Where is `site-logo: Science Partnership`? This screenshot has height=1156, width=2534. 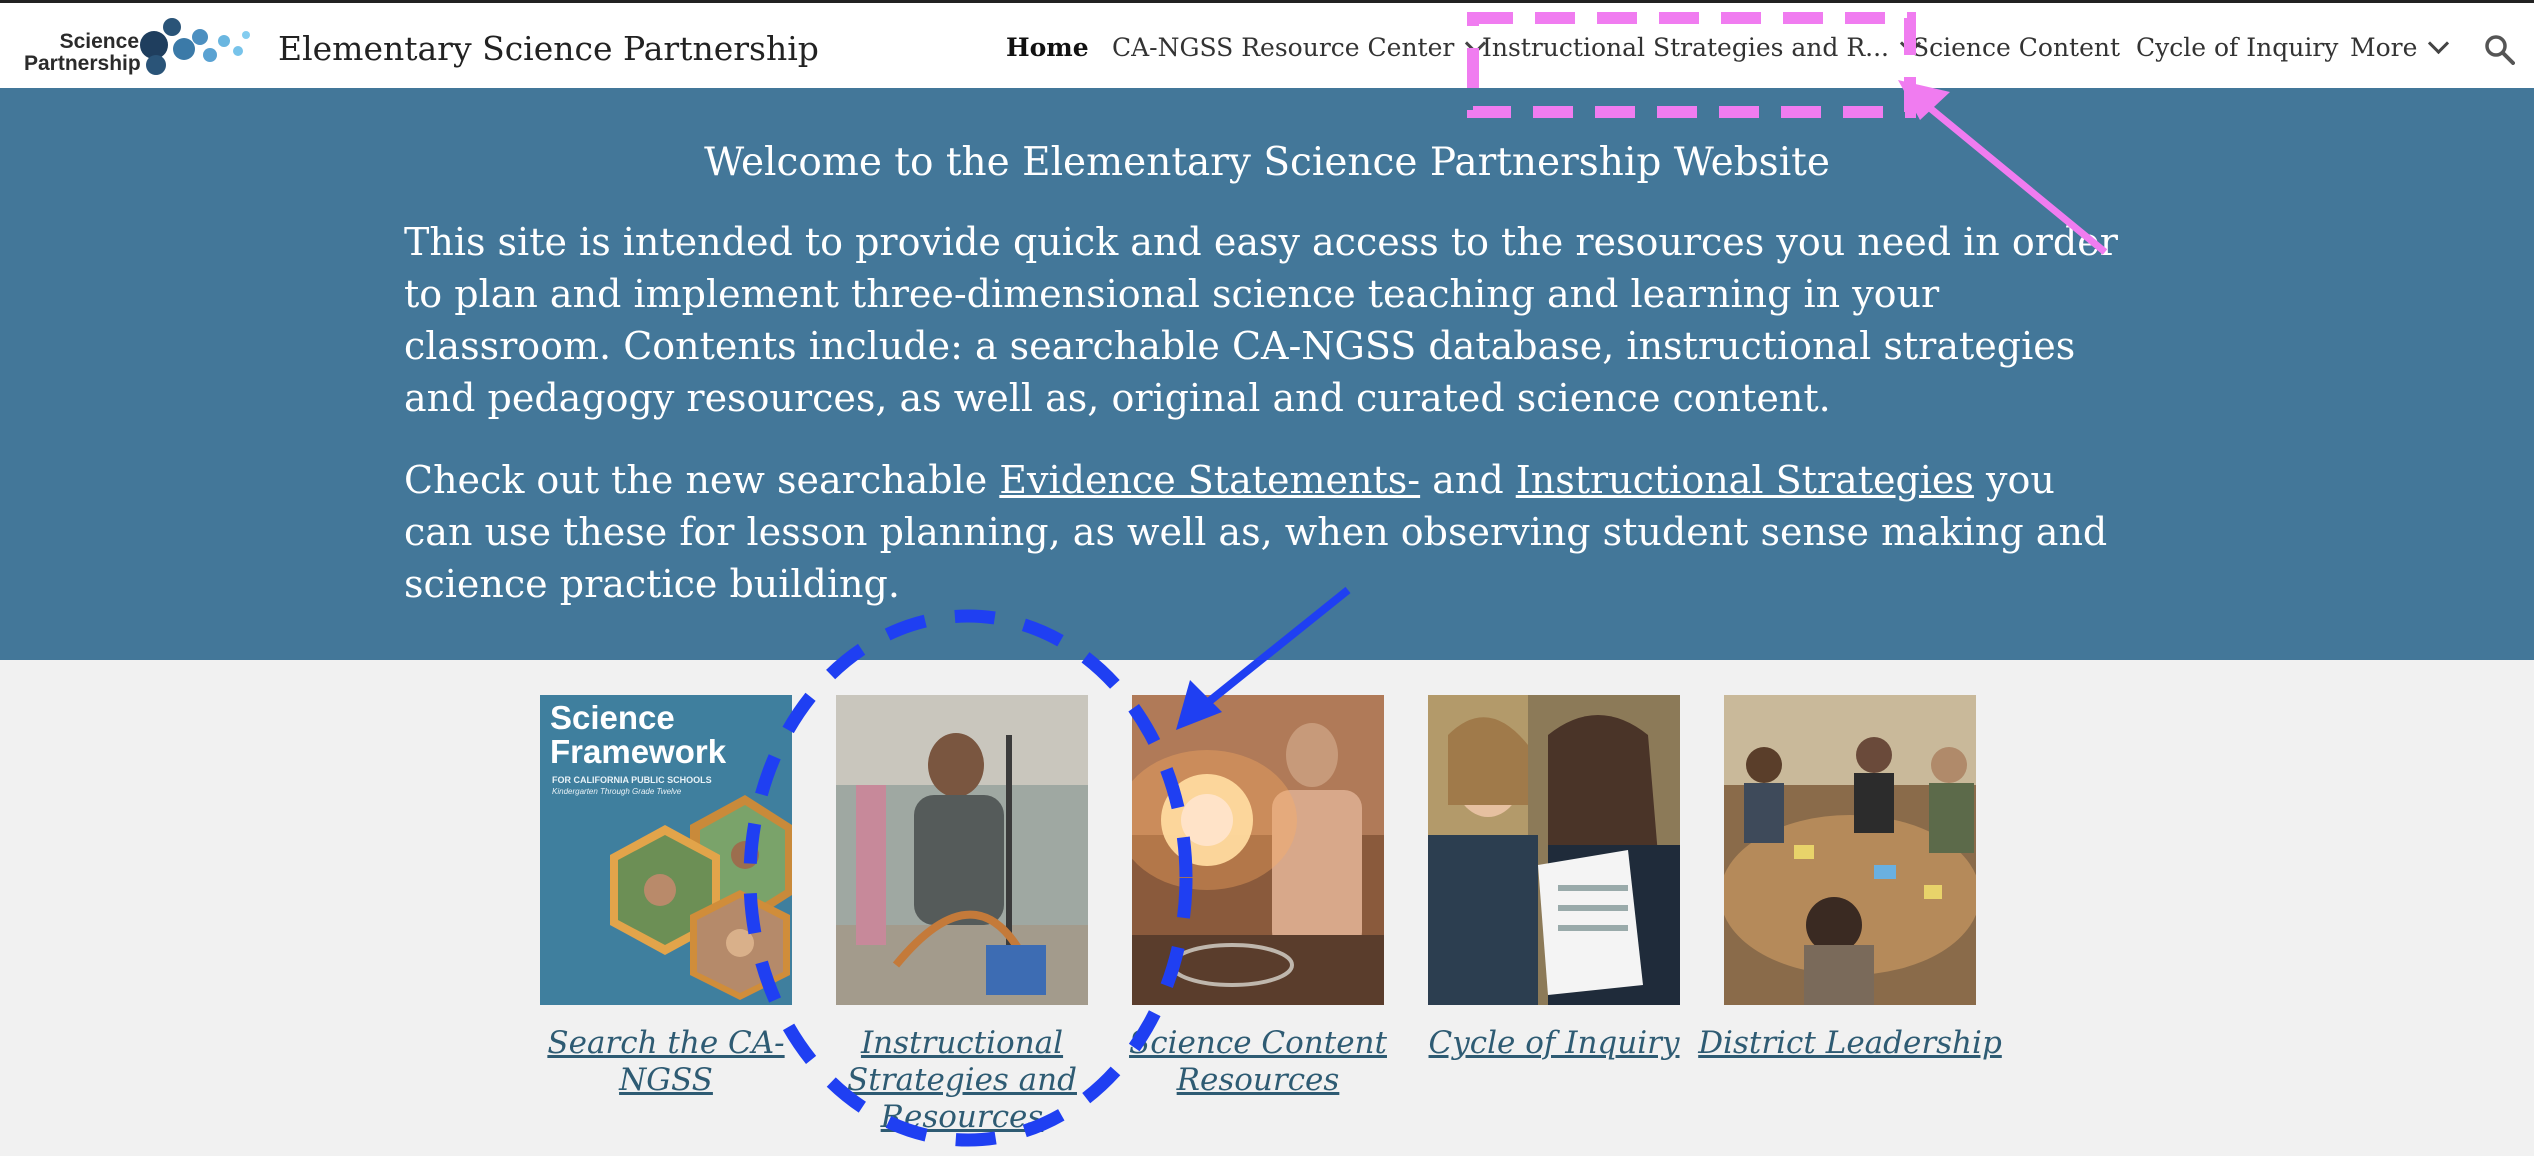 site-logo: Science Partnership is located at coordinates (140, 46).